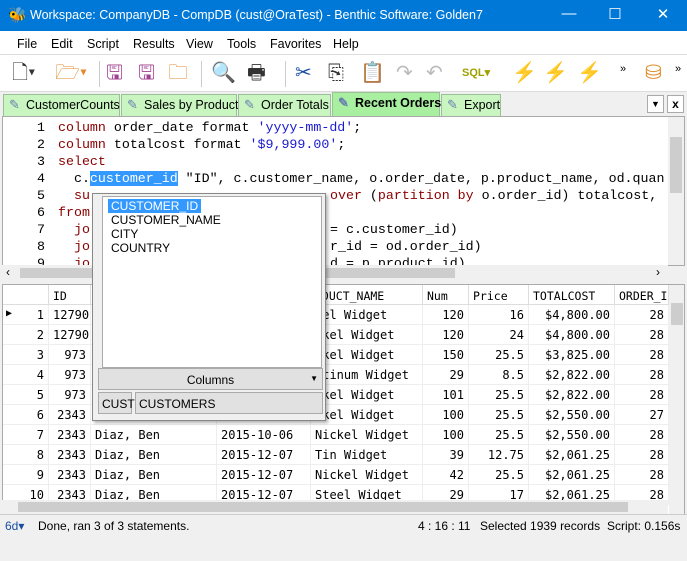 This screenshot has width=687, height=561. I want to click on redo-icon: ↷, so click(404, 73).